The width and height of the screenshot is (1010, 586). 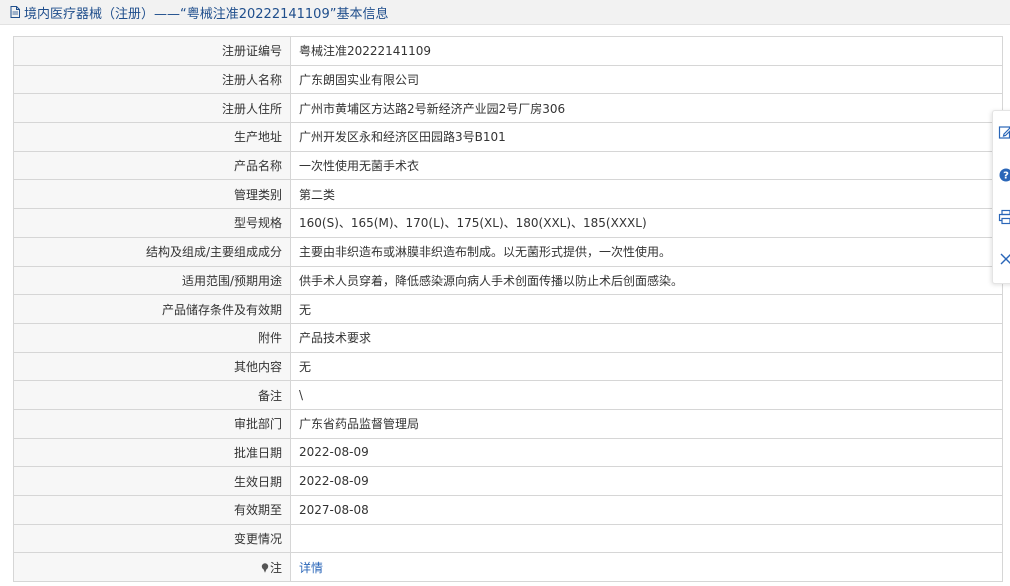 I want to click on table-row: 产品储存条件及有效期无, so click(x=508, y=309).